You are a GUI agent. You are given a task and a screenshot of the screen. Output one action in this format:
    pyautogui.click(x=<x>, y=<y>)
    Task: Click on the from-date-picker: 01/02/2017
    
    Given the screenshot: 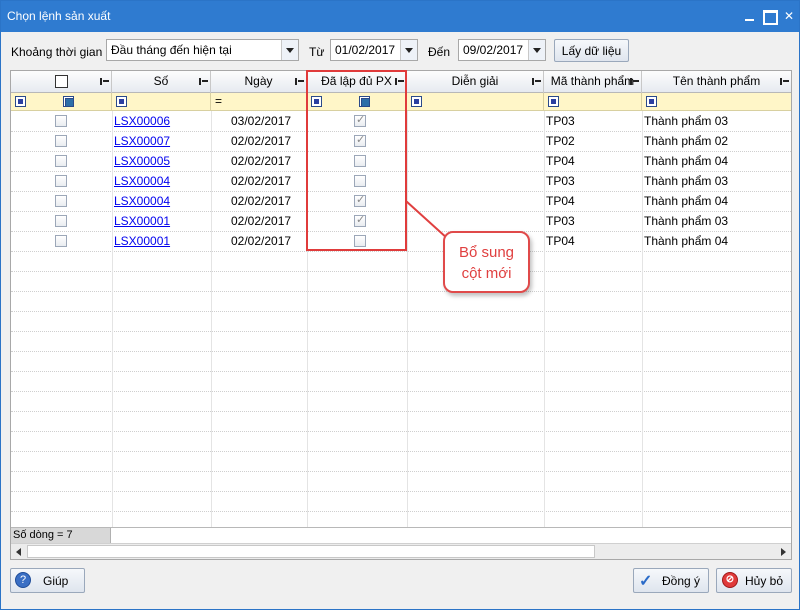 What is the action you would take?
    pyautogui.click(x=374, y=50)
    